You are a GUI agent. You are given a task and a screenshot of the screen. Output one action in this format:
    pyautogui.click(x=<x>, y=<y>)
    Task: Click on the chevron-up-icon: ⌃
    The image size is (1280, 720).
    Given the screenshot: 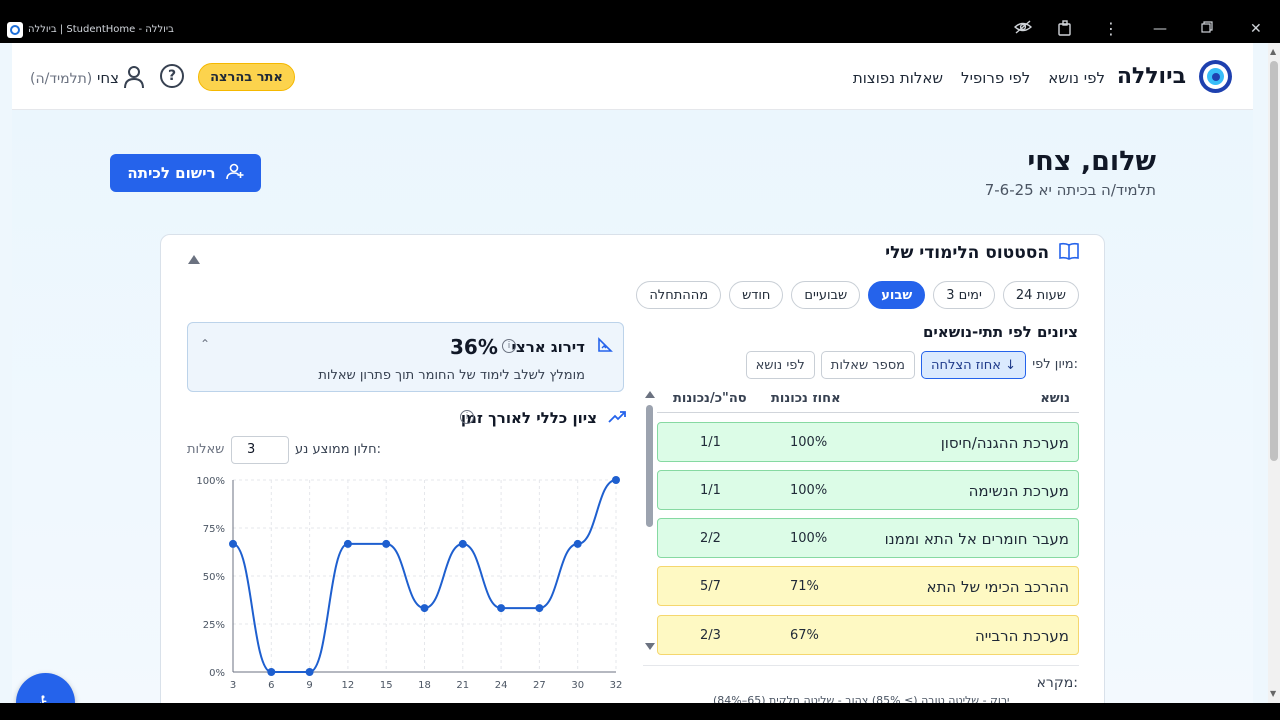 What is the action you would take?
    pyautogui.click(x=205, y=344)
    